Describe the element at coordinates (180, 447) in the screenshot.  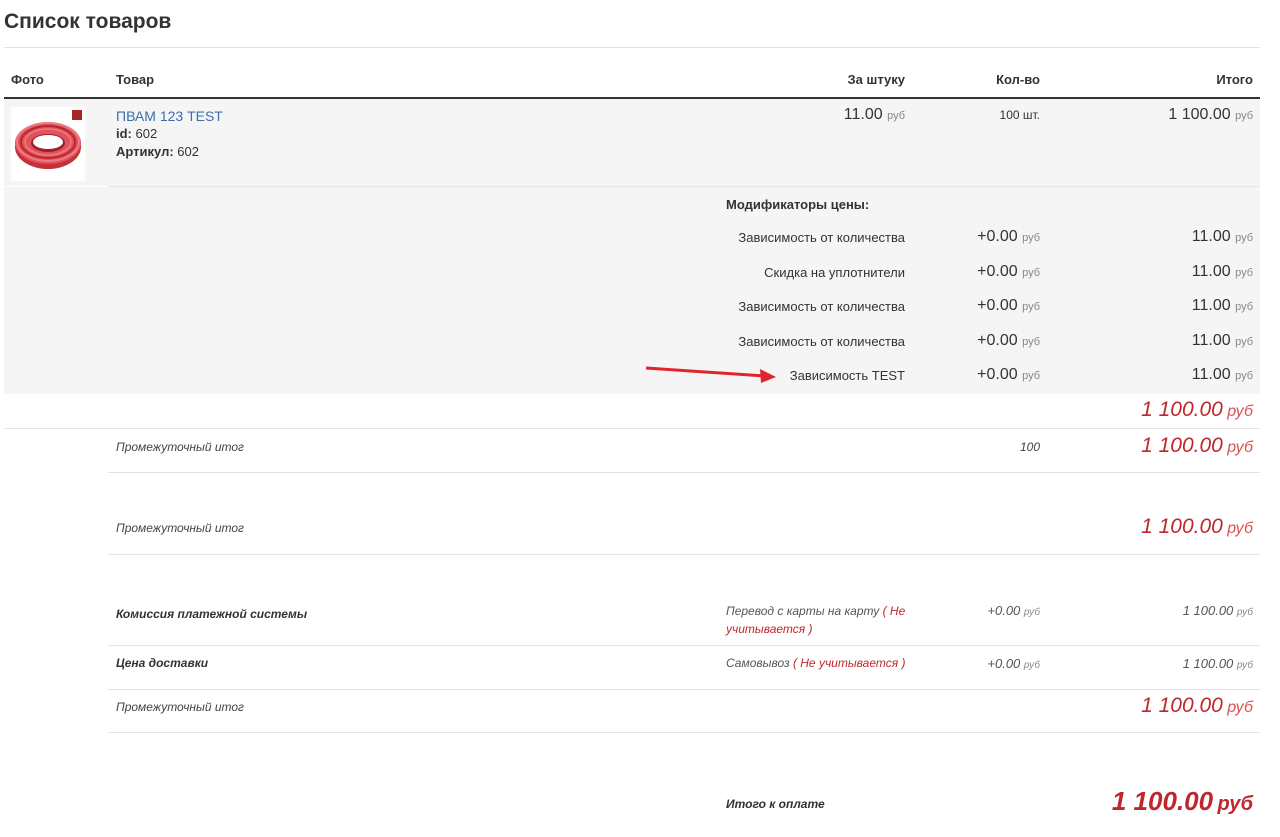
I see `subtotal1-label: Промежуточный итог` at that location.